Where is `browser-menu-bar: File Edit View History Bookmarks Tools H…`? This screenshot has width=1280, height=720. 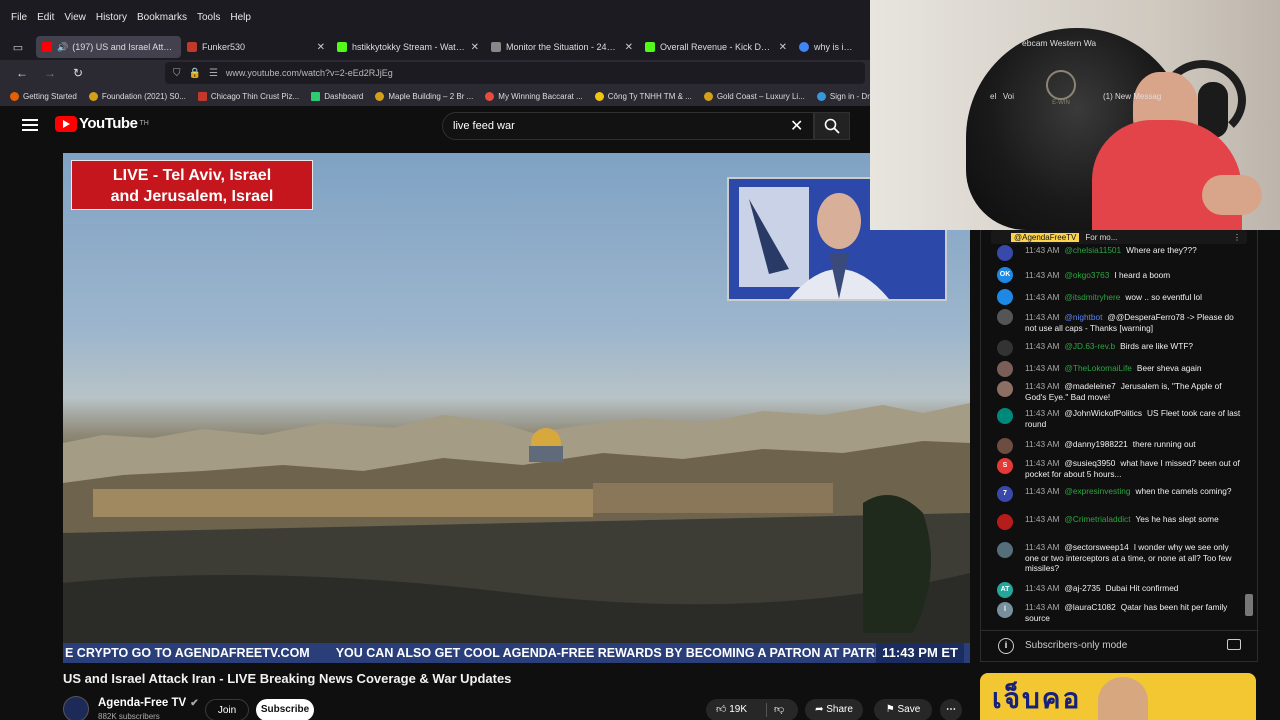 browser-menu-bar: File Edit View History Bookmarks Tools H… is located at coordinates (435, 17).